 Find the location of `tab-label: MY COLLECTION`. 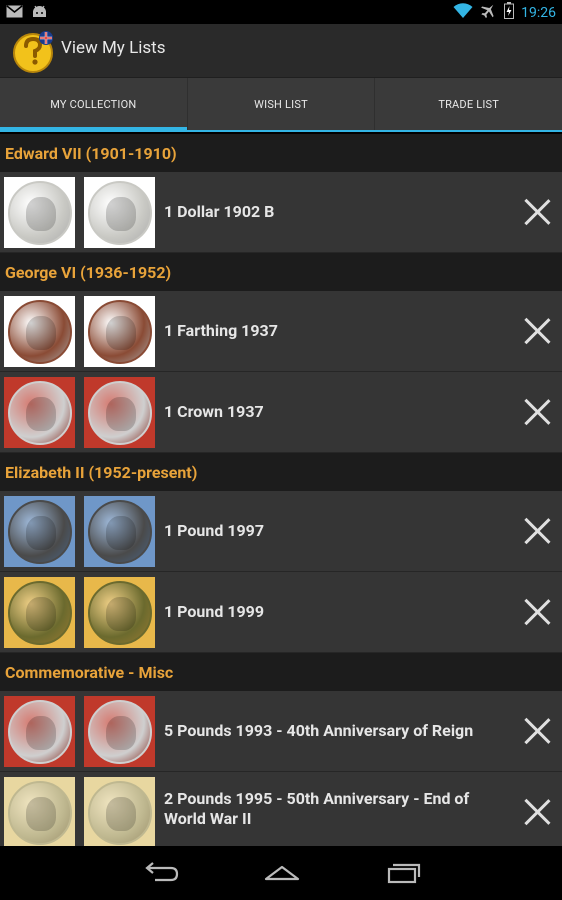

tab-label: MY COLLECTION is located at coordinates (93, 104).